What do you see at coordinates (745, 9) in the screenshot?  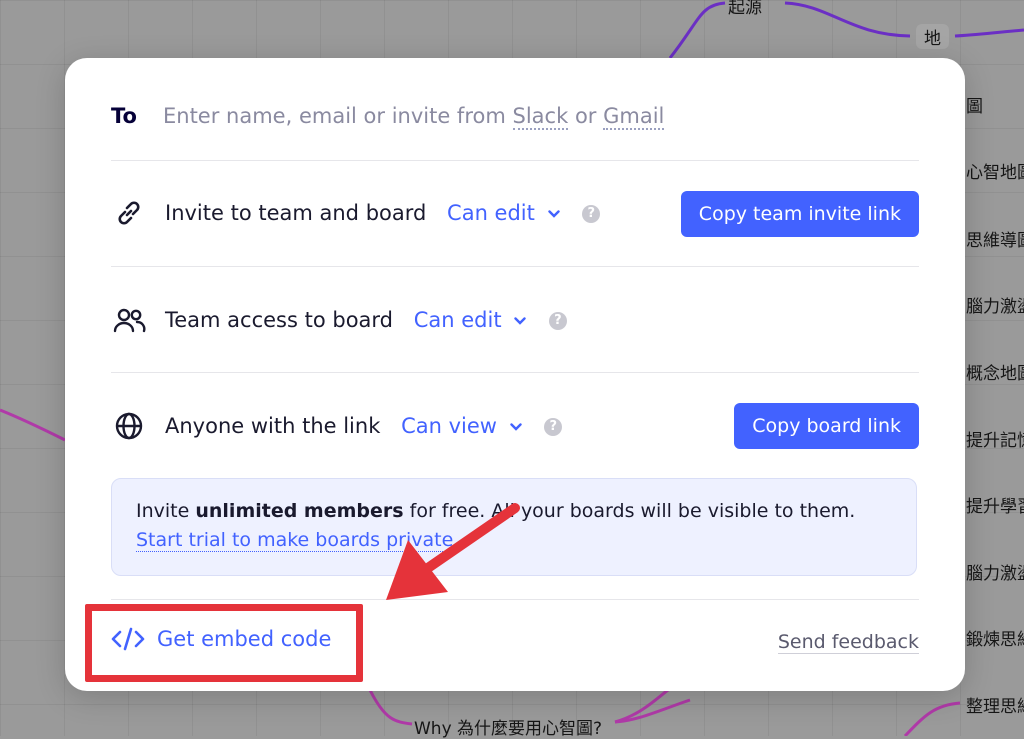 I see `mindmap-node-origin: 起源` at bounding box center [745, 9].